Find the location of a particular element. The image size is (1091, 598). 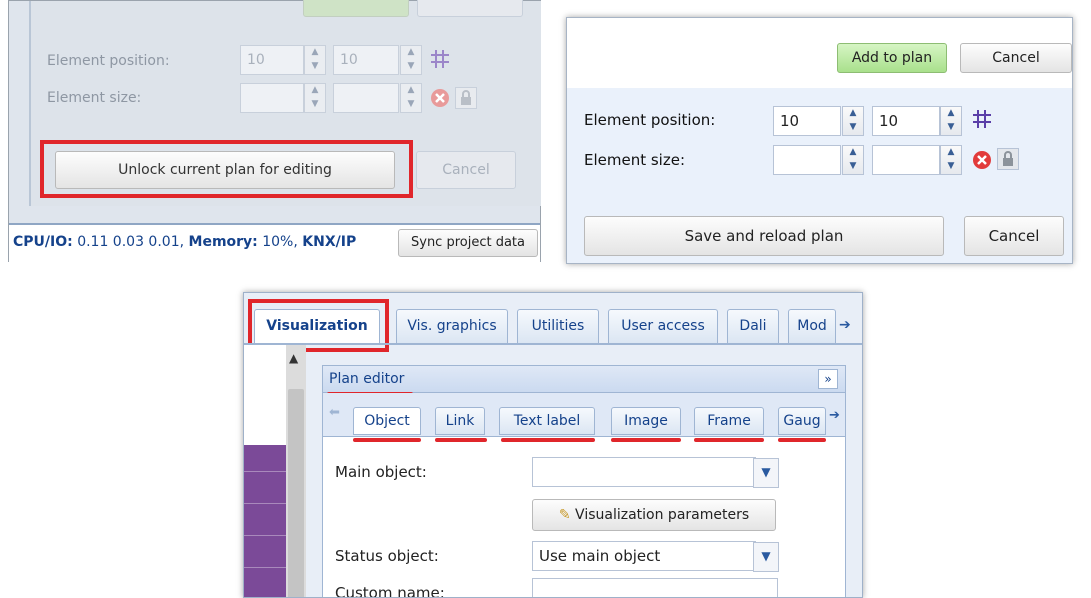

tab-vis-graphics: Vis. graphics is located at coordinates (452, 326).